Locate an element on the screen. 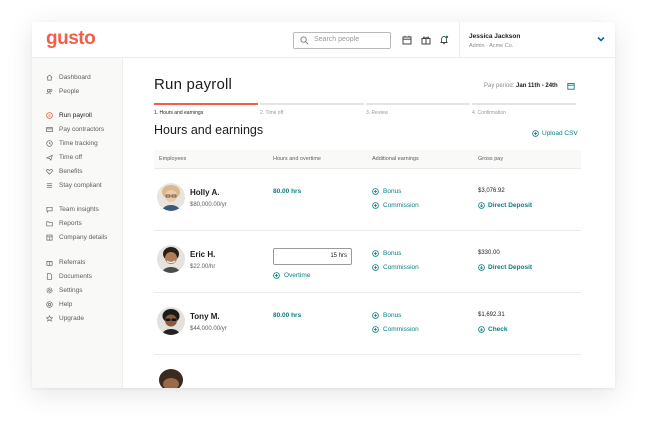 Image resolution: width=647 pixels, height=428 pixels. sidebar-item-stay-compliant: Stay compliant is located at coordinates (74, 185).